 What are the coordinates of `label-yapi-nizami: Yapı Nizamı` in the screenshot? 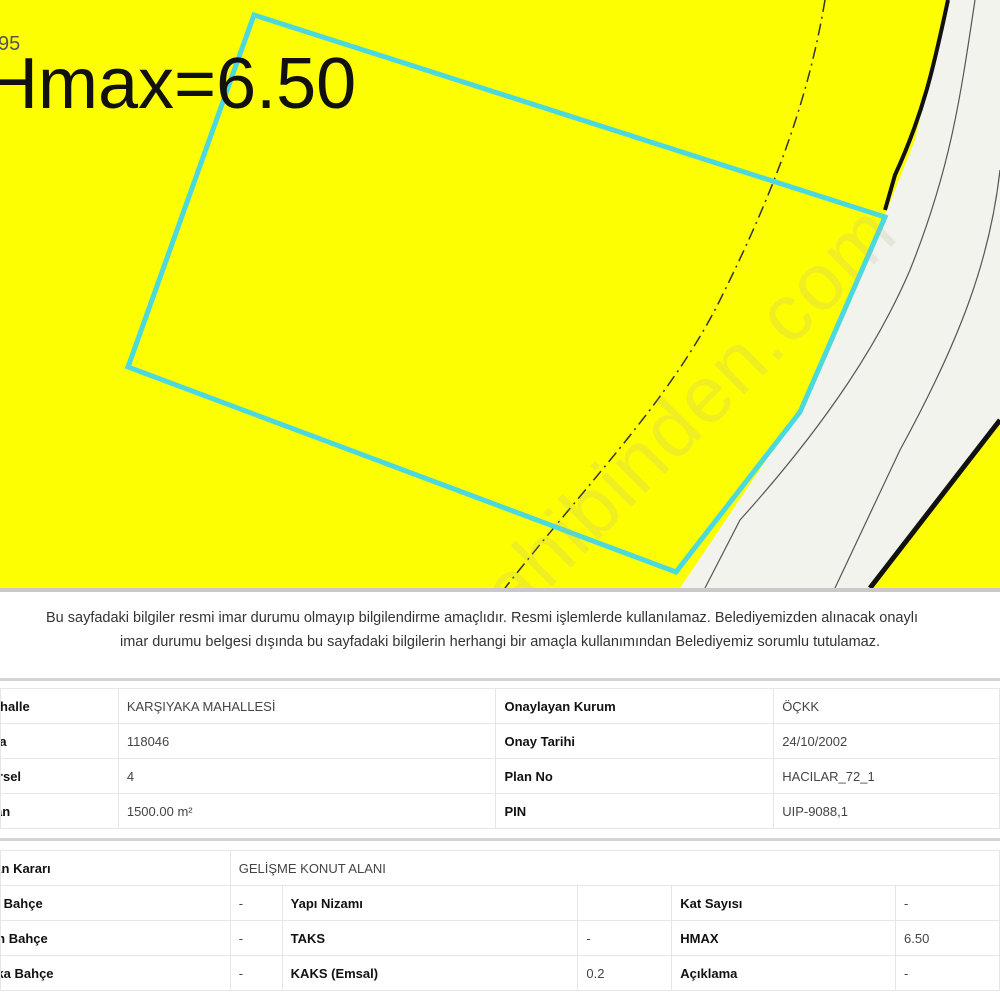 It's located at (430, 903).